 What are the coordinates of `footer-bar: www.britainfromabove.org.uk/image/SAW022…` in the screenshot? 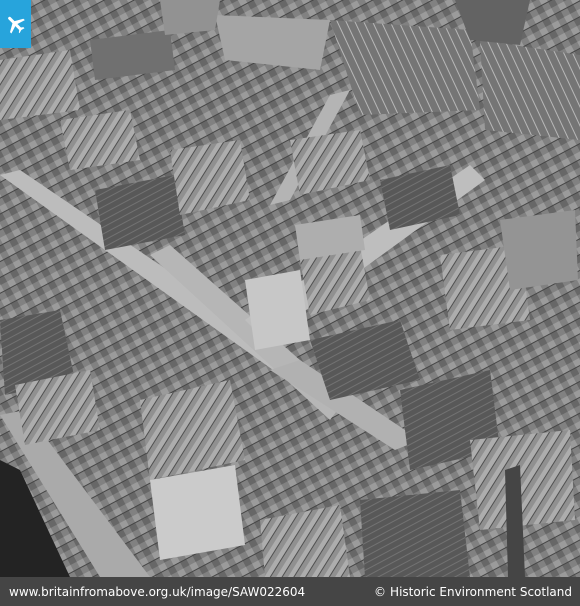 It's located at (290, 591).